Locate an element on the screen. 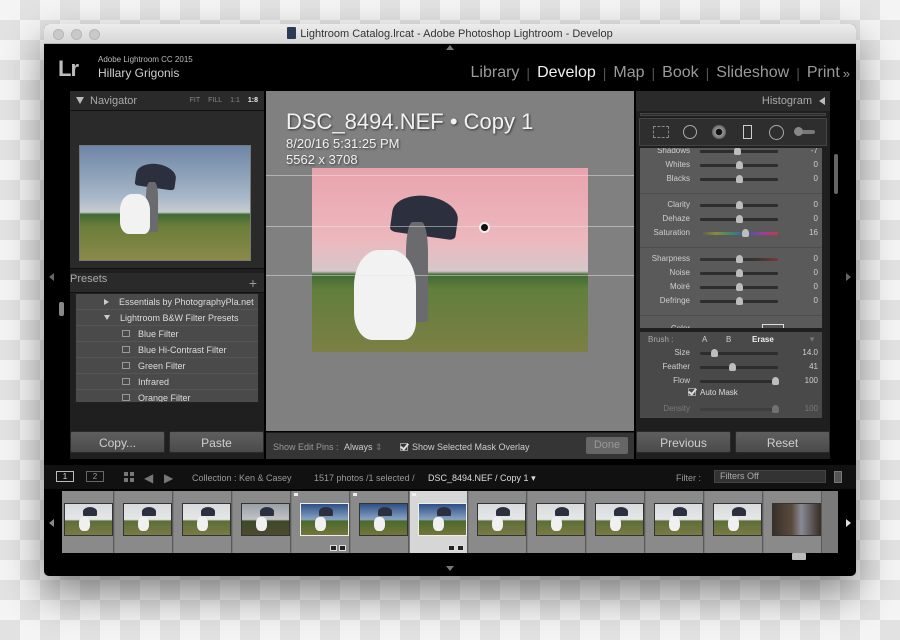 The image size is (900, 640). spot-removal-tool is located at coordinates (690, 132).